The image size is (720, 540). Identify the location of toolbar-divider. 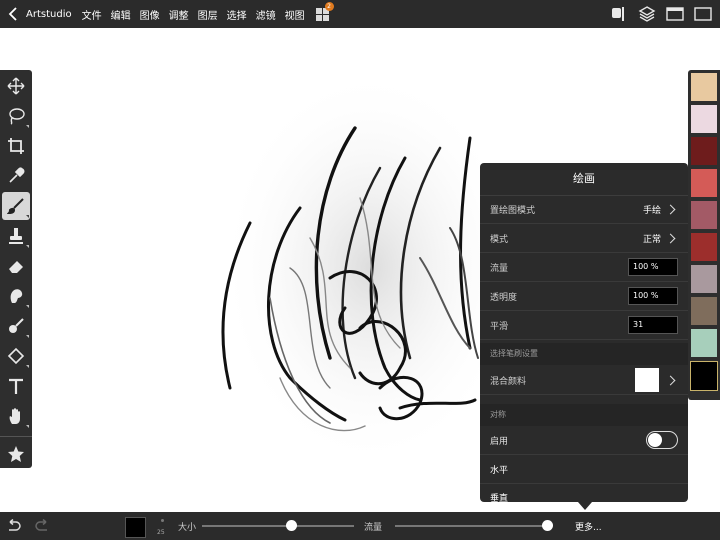
(16, 436).